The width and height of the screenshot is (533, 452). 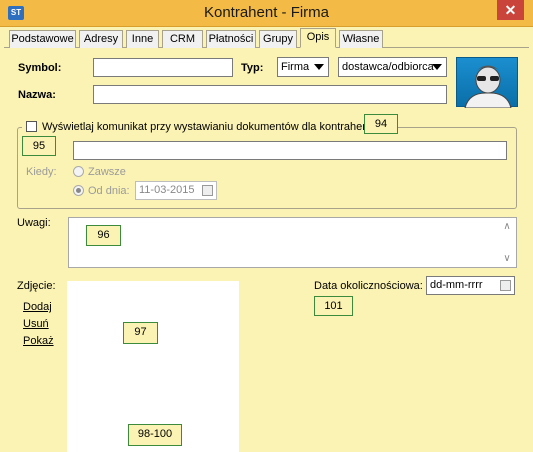 What do you see at coordinates (37, 95) in the screenshot?
I see `nazwa-label: Nazwa:` at bounding box center [37, 95].